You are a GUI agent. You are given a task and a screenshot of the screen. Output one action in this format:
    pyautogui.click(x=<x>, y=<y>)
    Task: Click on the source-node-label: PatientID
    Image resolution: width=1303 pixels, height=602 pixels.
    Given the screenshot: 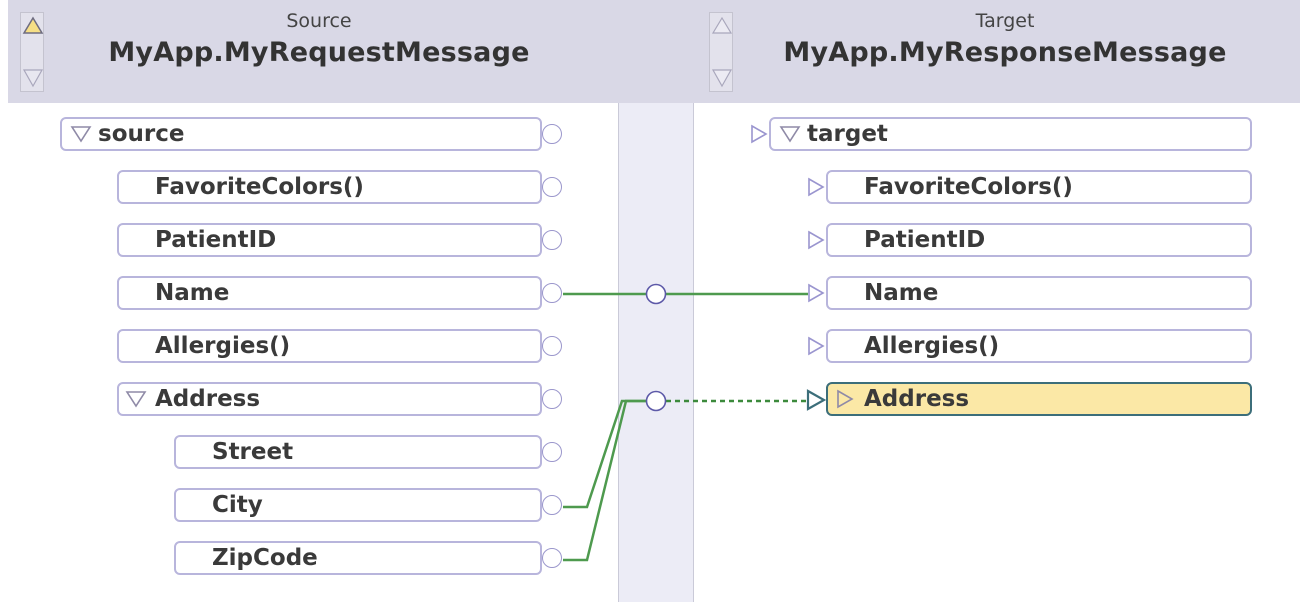 What is the action you would take?
    pyautogui.click(x=216, y=240)
    